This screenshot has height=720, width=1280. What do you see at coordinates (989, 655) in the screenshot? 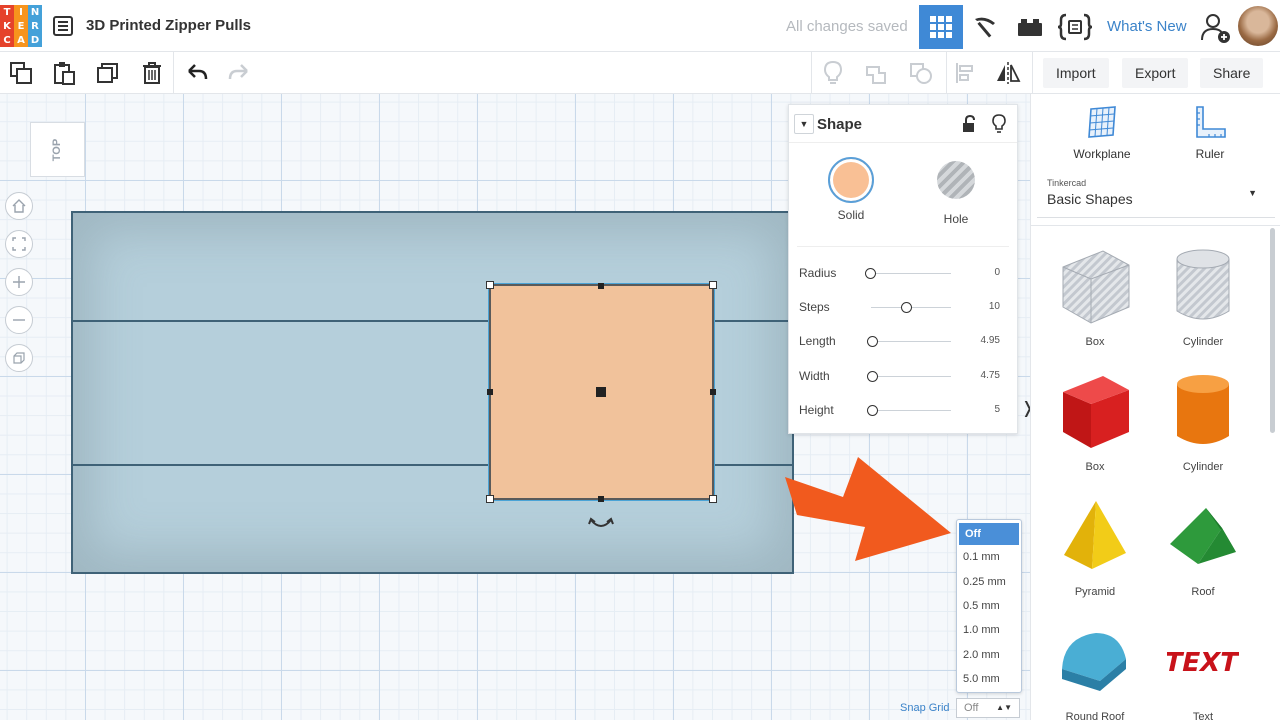
I see `snap-grid-option: 2.0 mm` at bounding box center [989, 655].